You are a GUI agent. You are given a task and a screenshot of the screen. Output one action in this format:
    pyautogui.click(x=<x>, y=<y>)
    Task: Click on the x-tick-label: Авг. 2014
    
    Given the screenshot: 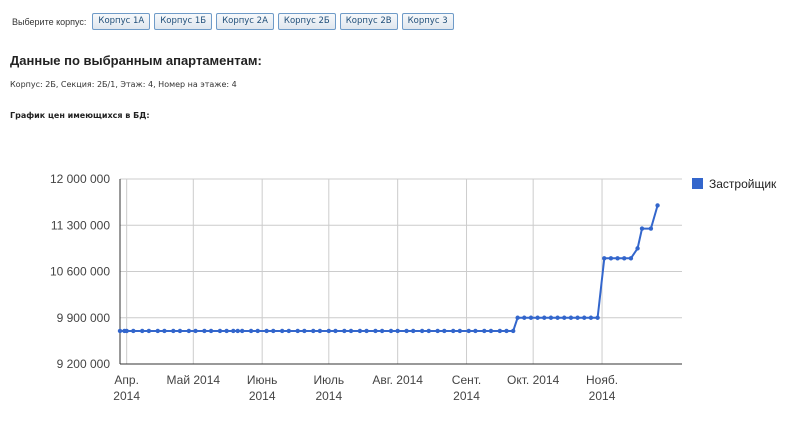 What is the action you would take?
    pyautogui.click(x=397, y=380)
    